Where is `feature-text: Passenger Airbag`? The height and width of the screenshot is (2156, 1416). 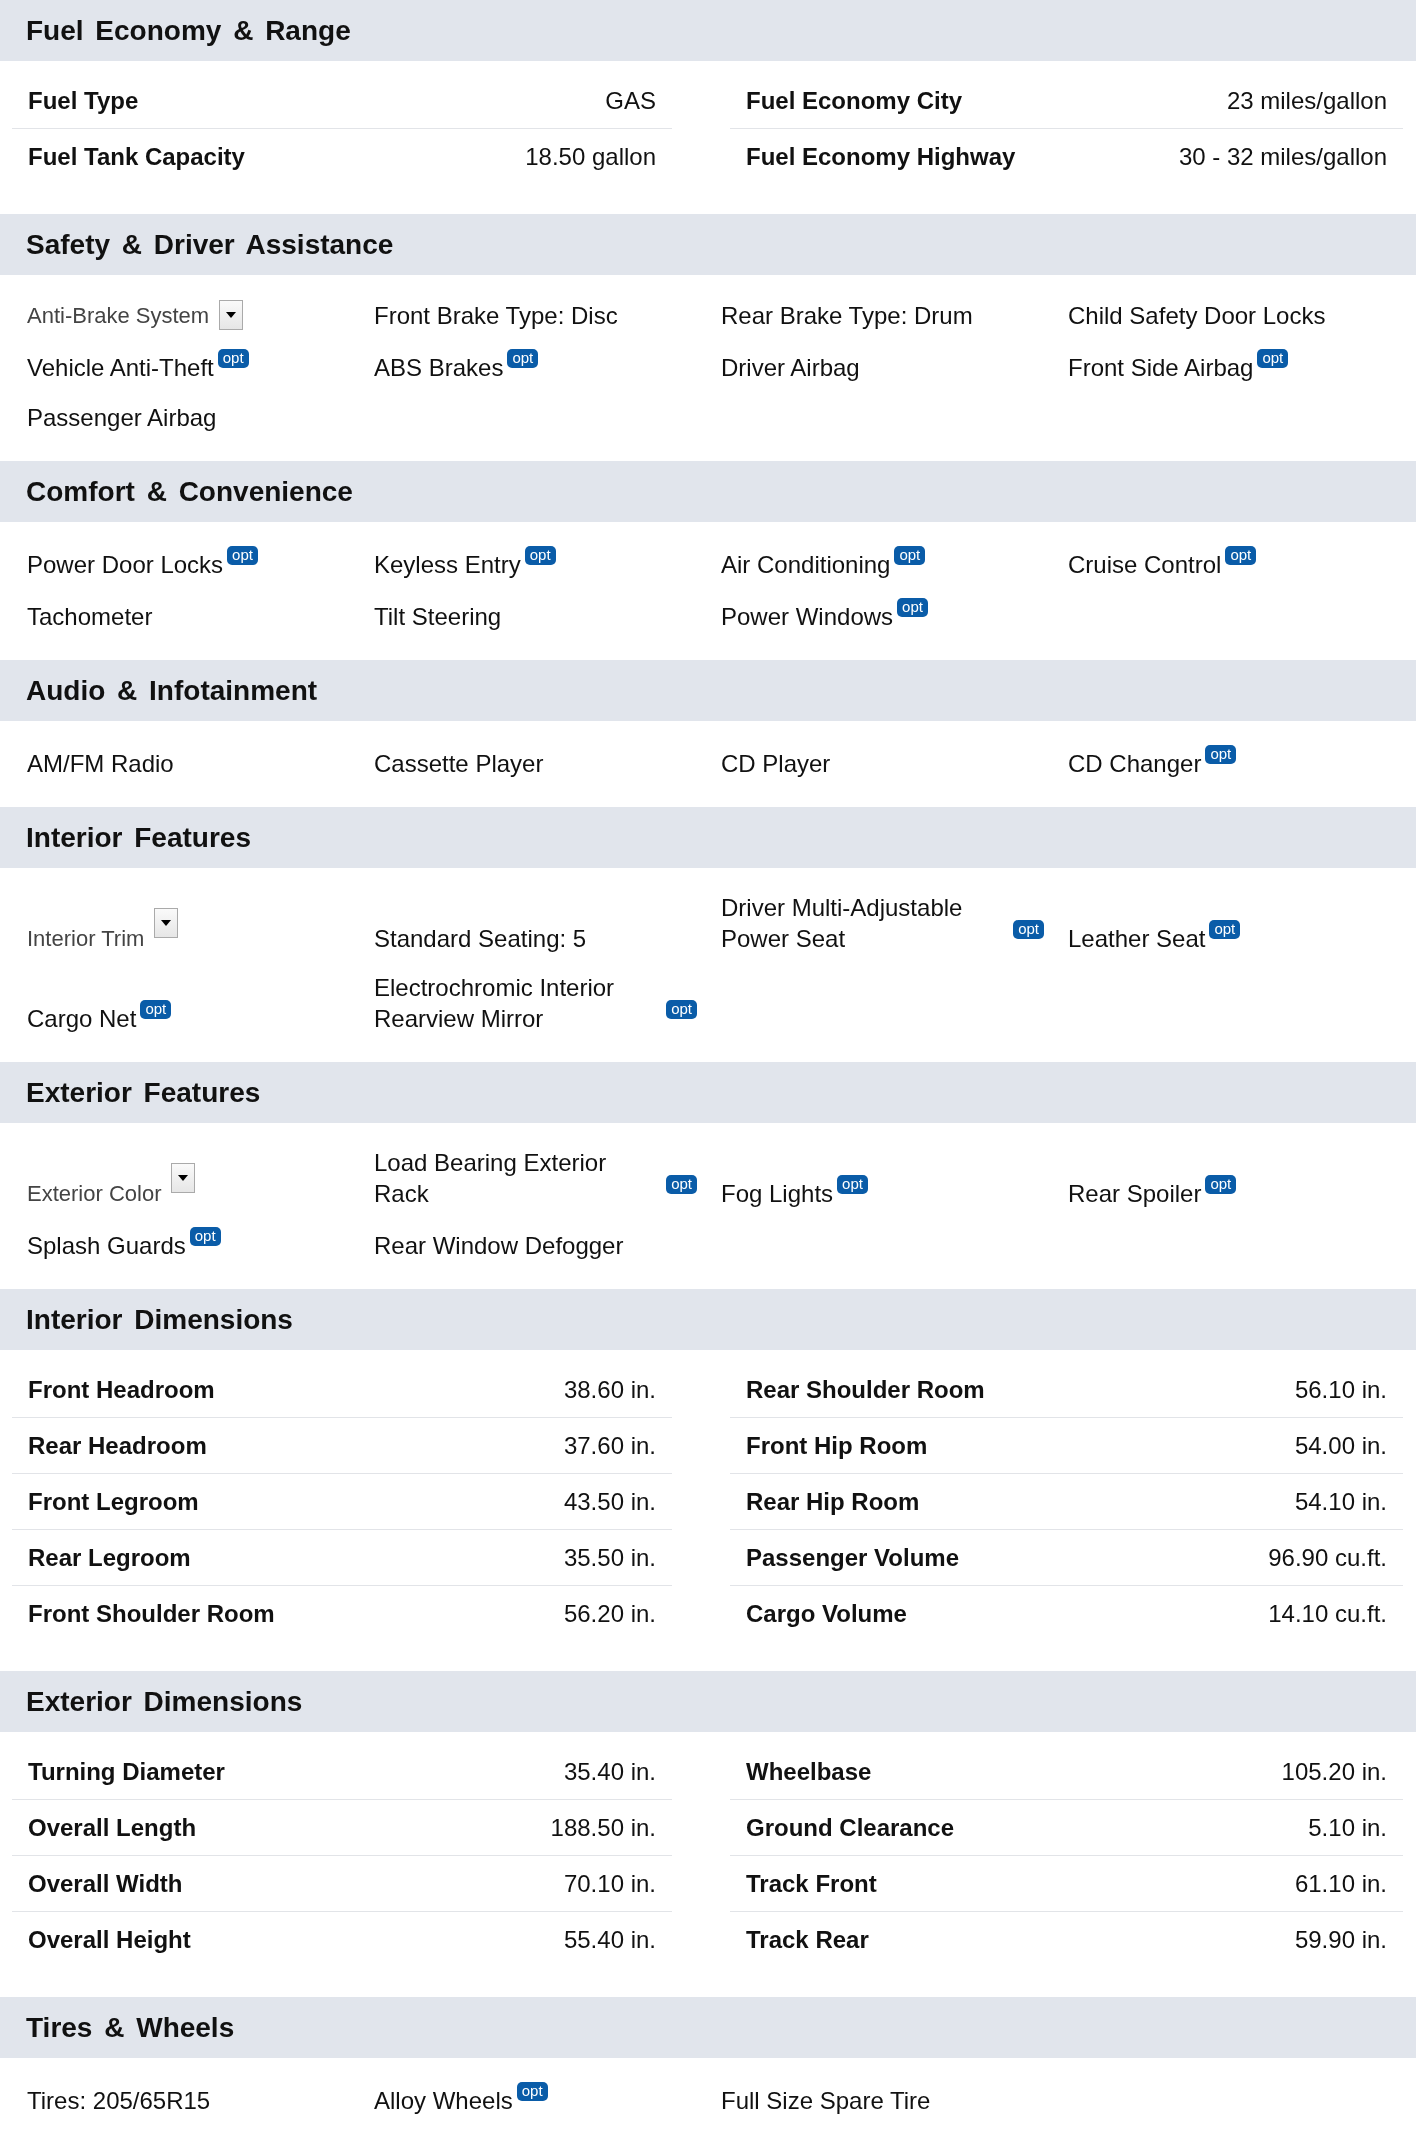
feature-text: Passenger Airbag is located at coordinates (122, 418).